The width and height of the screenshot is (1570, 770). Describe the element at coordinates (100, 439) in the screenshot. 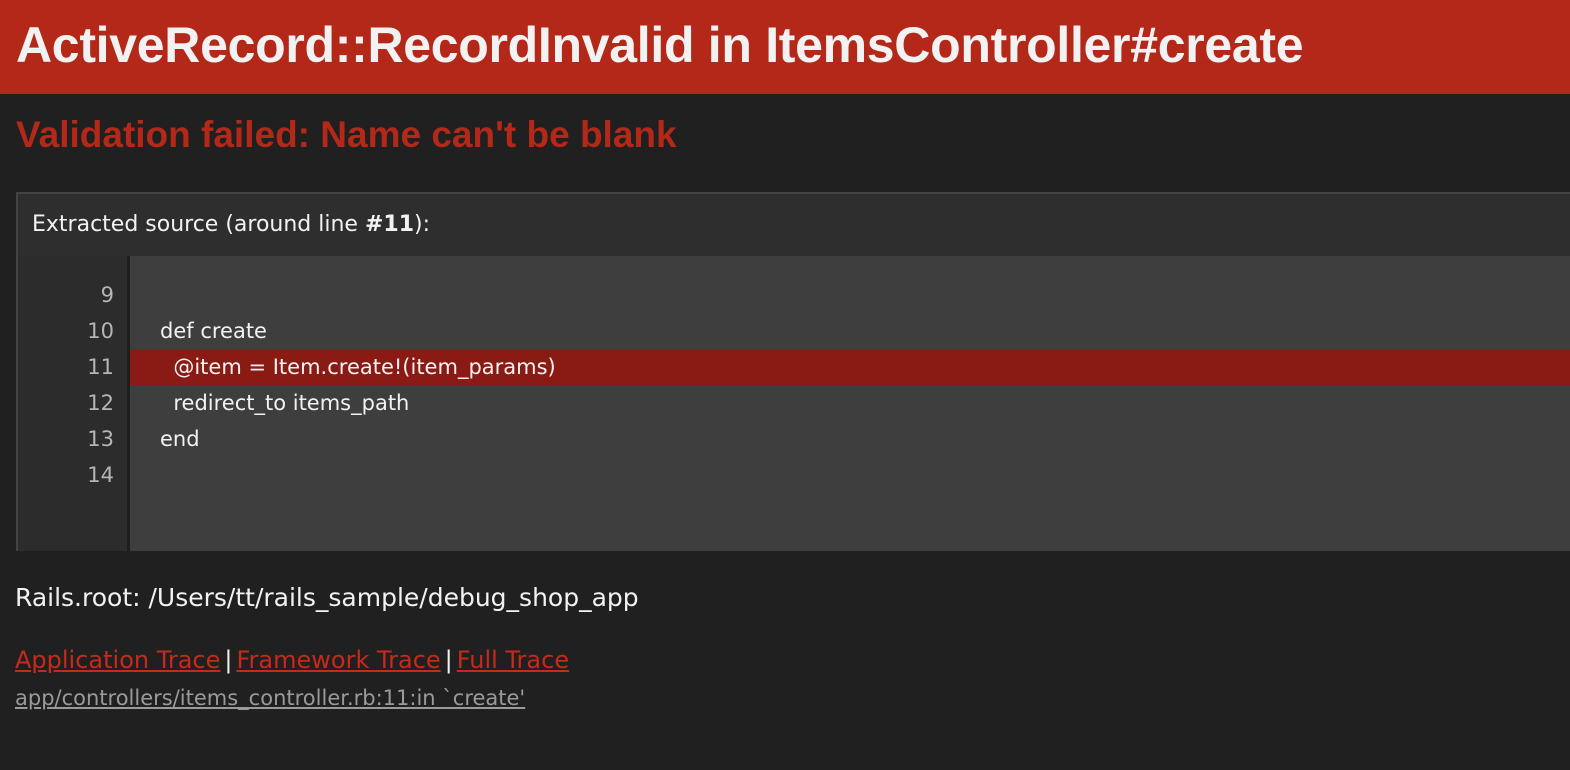

I see `line-number: 13` at that location.